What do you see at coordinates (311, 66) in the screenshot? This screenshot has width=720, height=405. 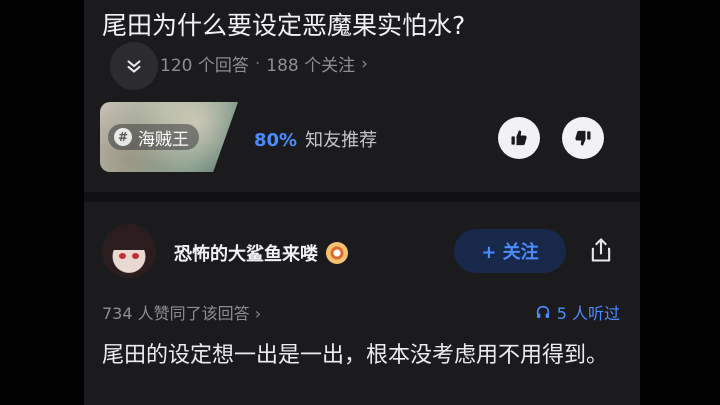 I see `followers-count: 188 个关注` at bounding box center [311, 66].